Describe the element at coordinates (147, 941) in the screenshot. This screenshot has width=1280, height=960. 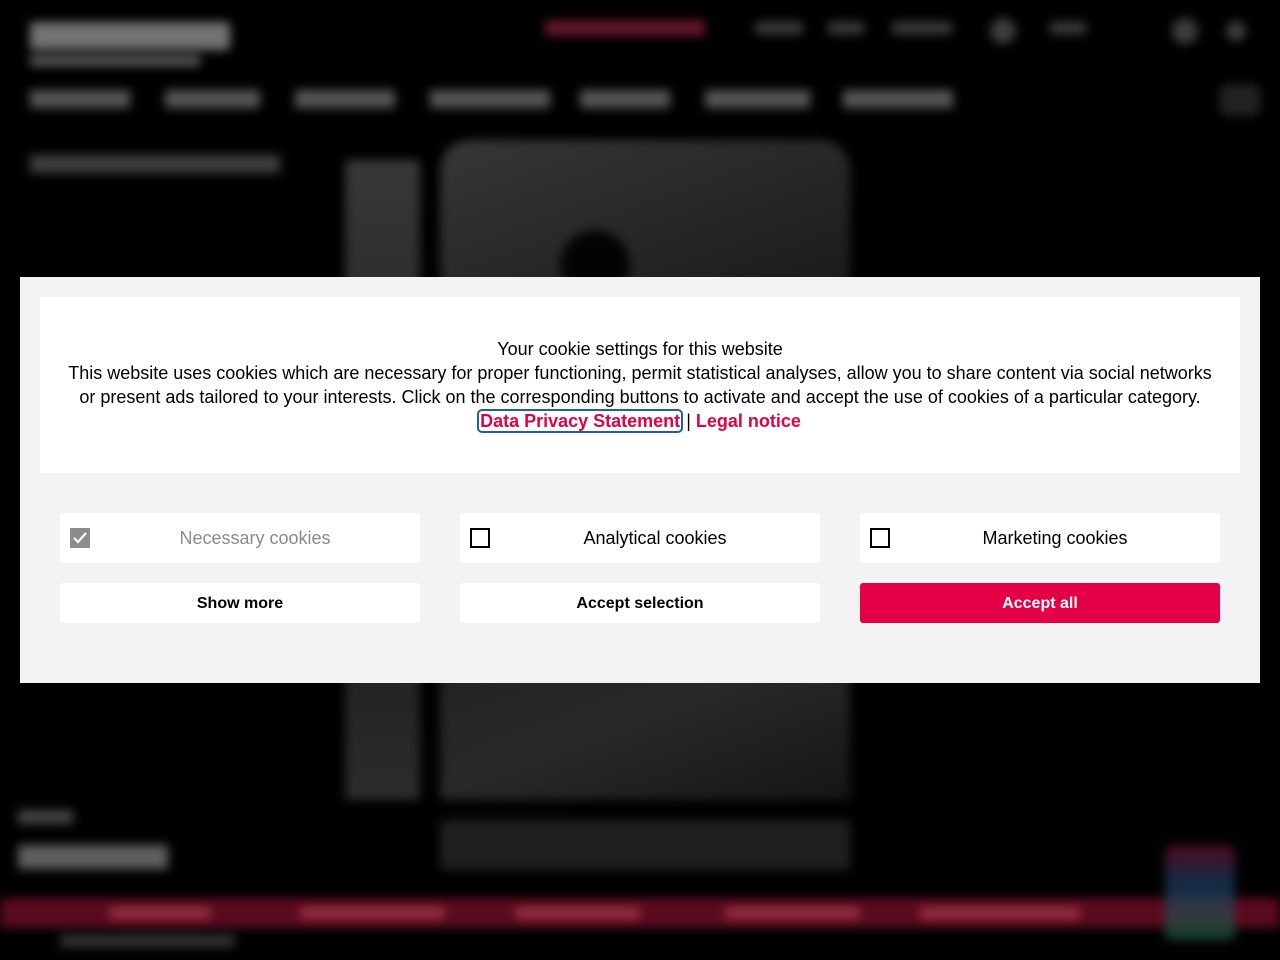
I see `footer-text` at that location.